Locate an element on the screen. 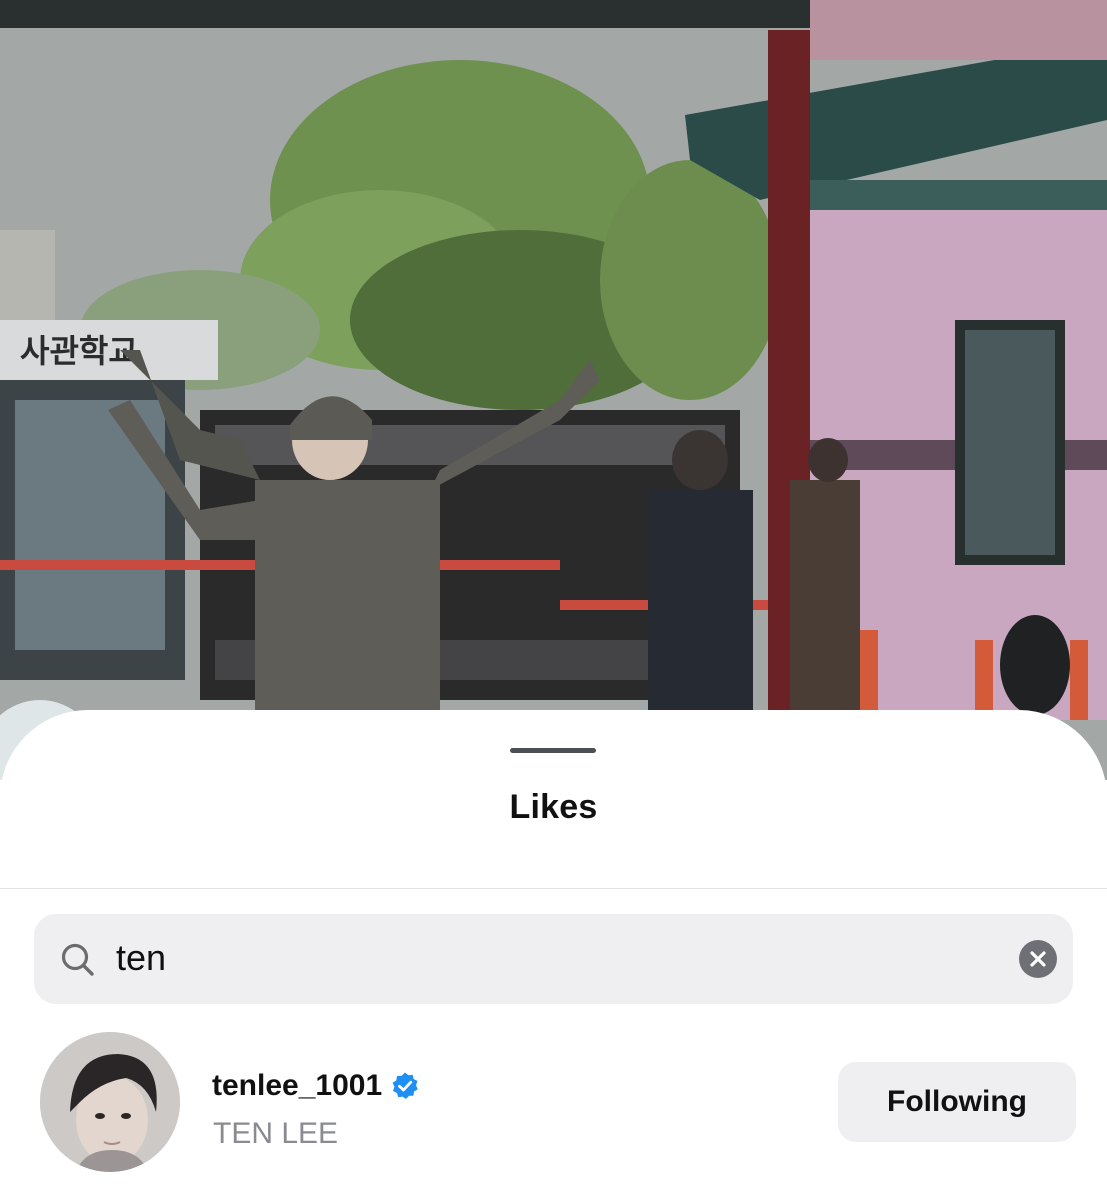  full-name: TEN LEE is located at coordinates (276, 1133).